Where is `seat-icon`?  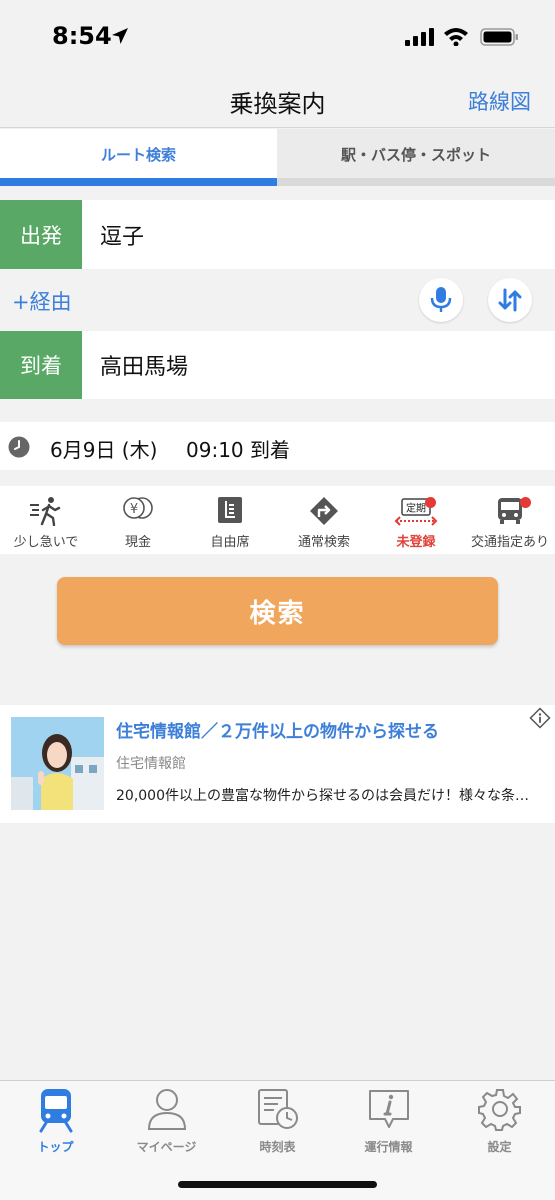
seat-icon is located at coordinates (230, 510).